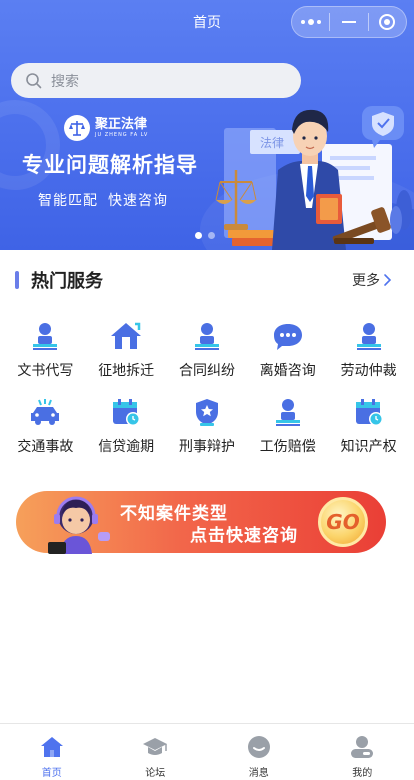  I want to click on user-icon, so click(362, 747).